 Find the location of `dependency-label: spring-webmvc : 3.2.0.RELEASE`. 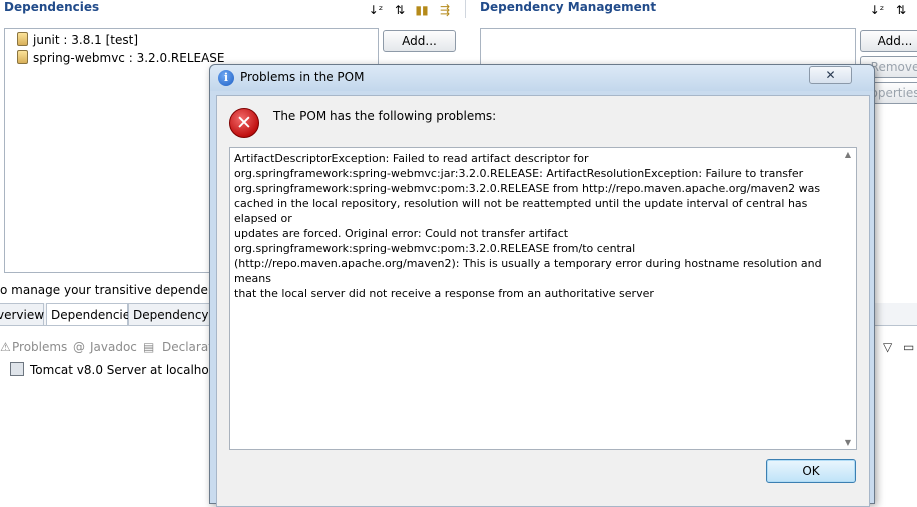

dependency-label: spring-webmvc : 3.2.0.RELEASE is located at coordinates (129, 58).